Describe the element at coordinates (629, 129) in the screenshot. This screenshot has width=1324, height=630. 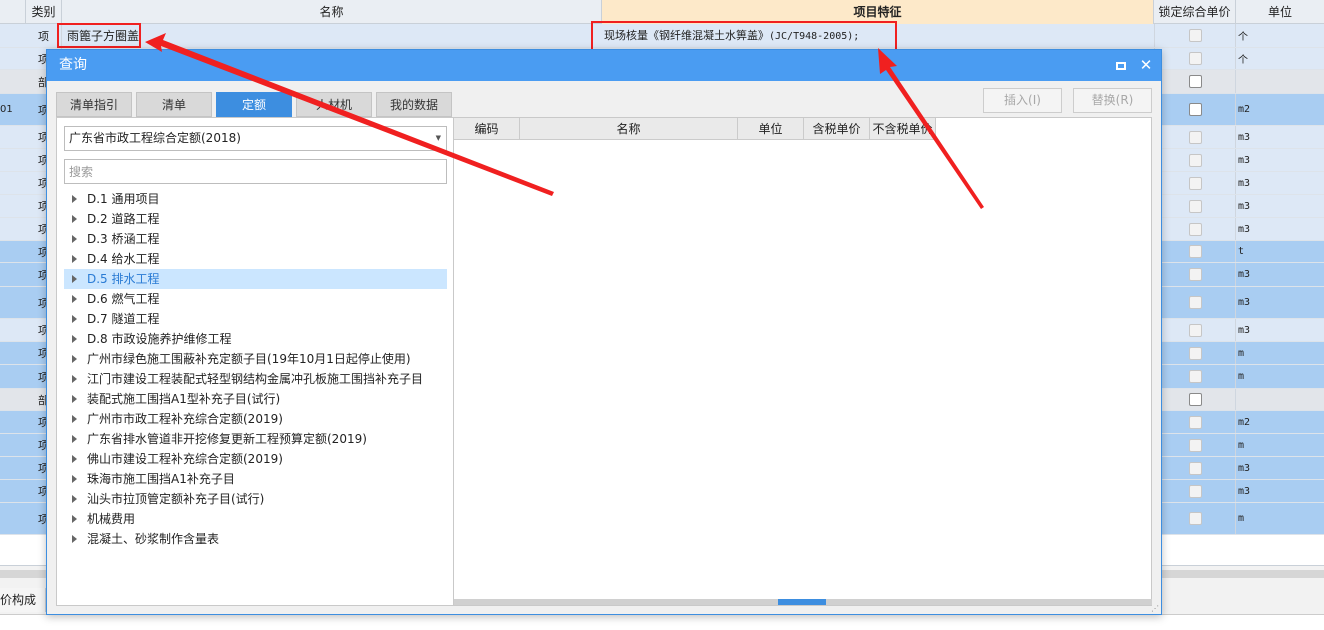
I see `col-header-name: 名称` at that location.